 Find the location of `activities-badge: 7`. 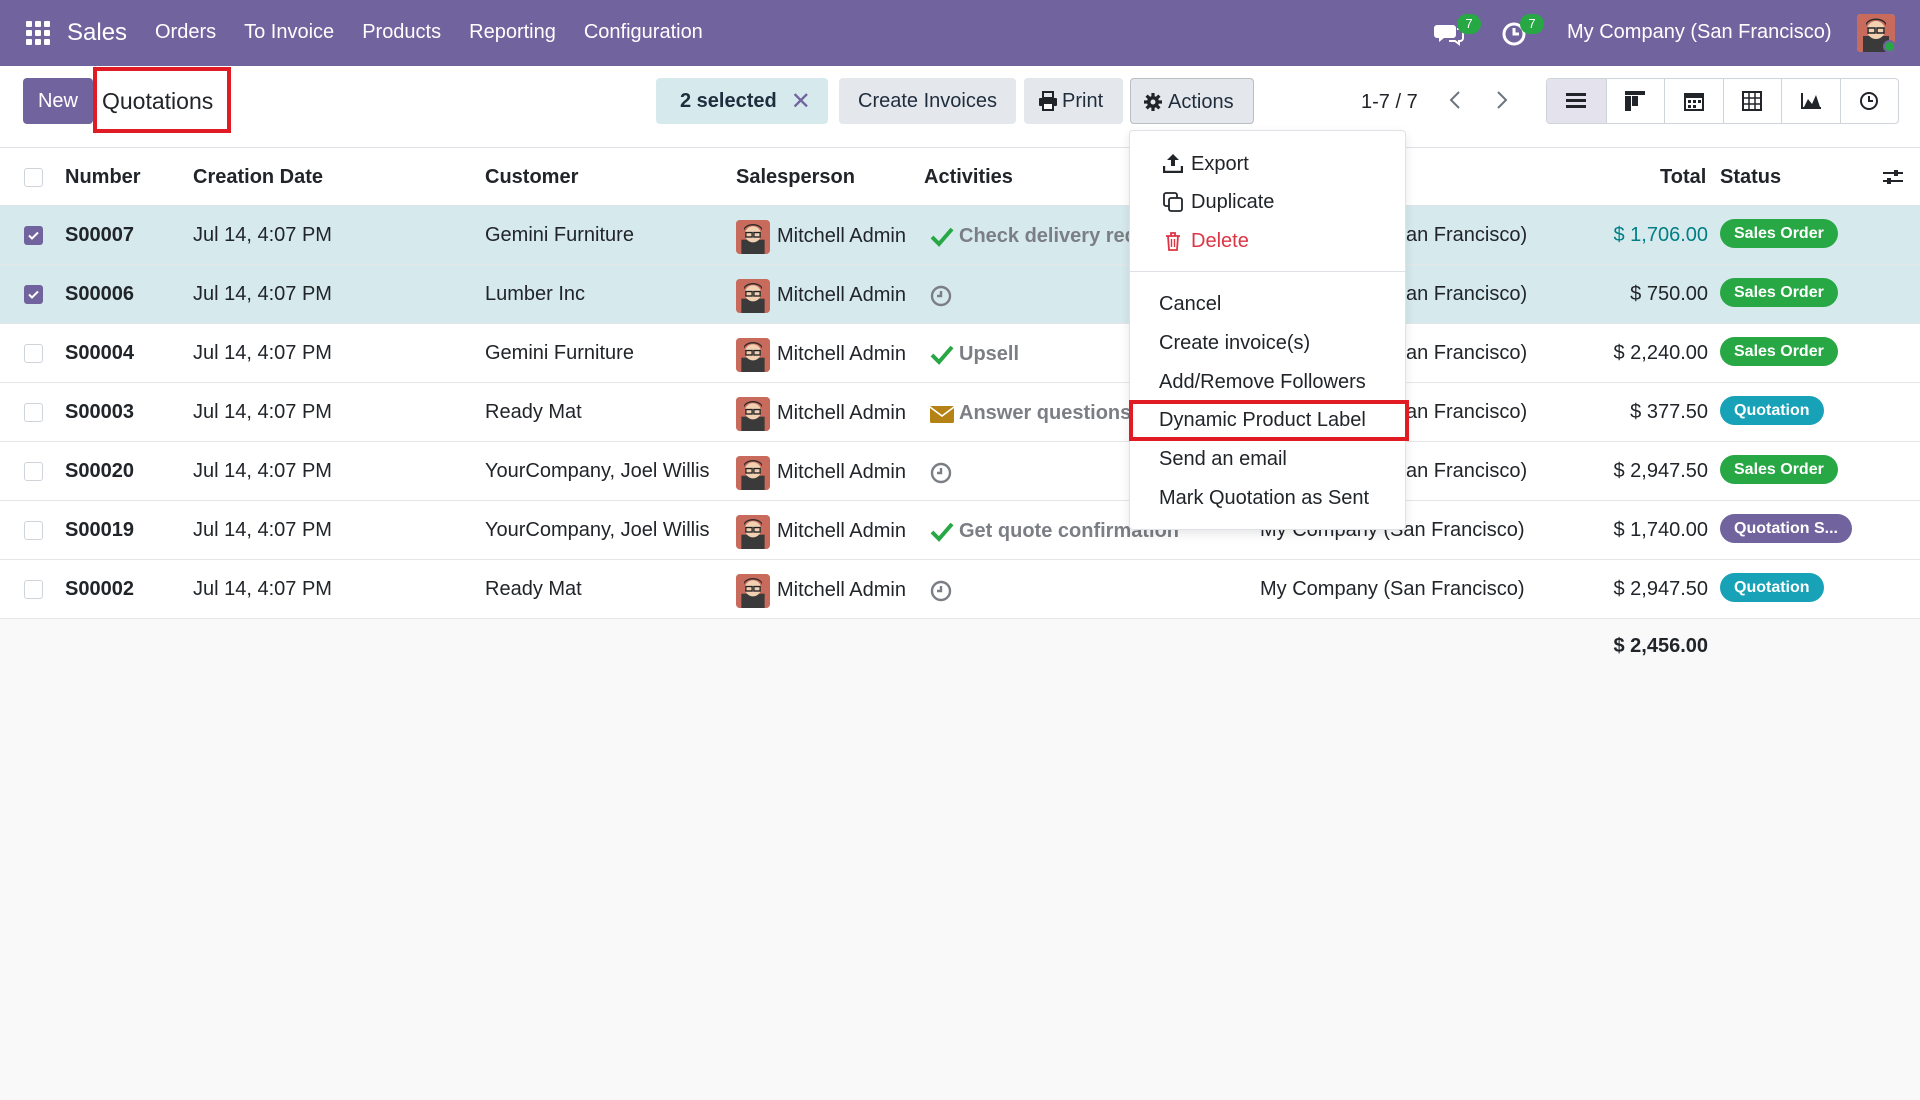

activities-badge: 7 is located at coordinates (1532, 24).